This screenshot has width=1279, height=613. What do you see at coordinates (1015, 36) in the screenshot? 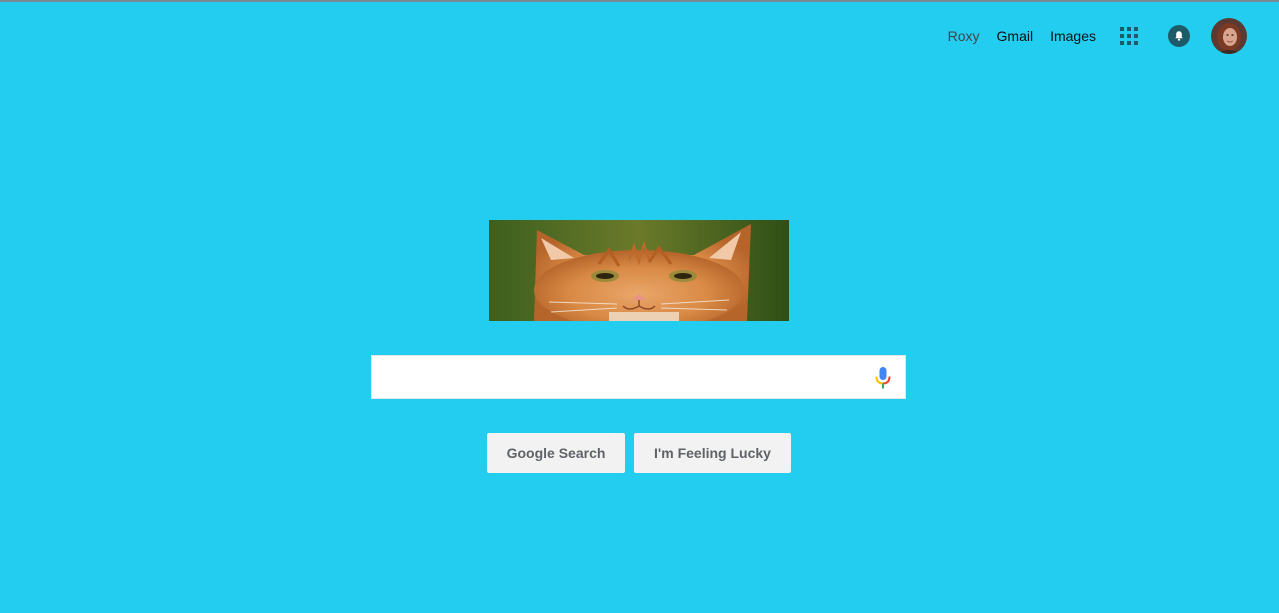
I see `gmail-link: Gmail` at bounding box center [1015, 36].